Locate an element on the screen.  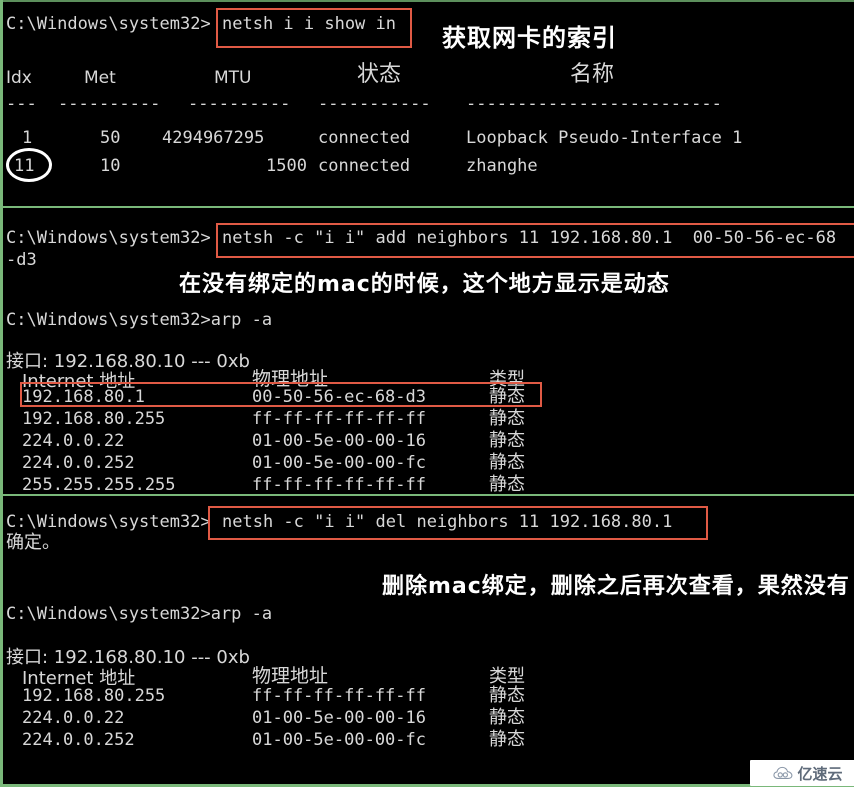
table-row: 50 is located at coordinates (110, 138).